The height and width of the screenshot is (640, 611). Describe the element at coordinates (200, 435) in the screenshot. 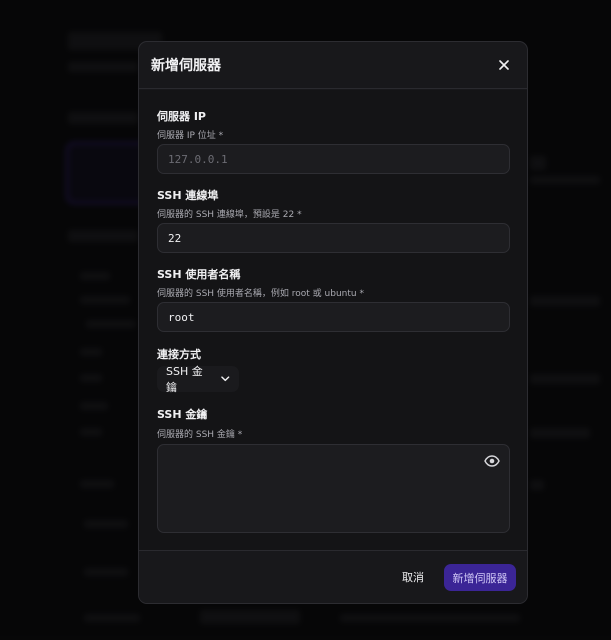

I see `ssh-key-description: 伺服器的 SSH 金鑰 *` at that location.